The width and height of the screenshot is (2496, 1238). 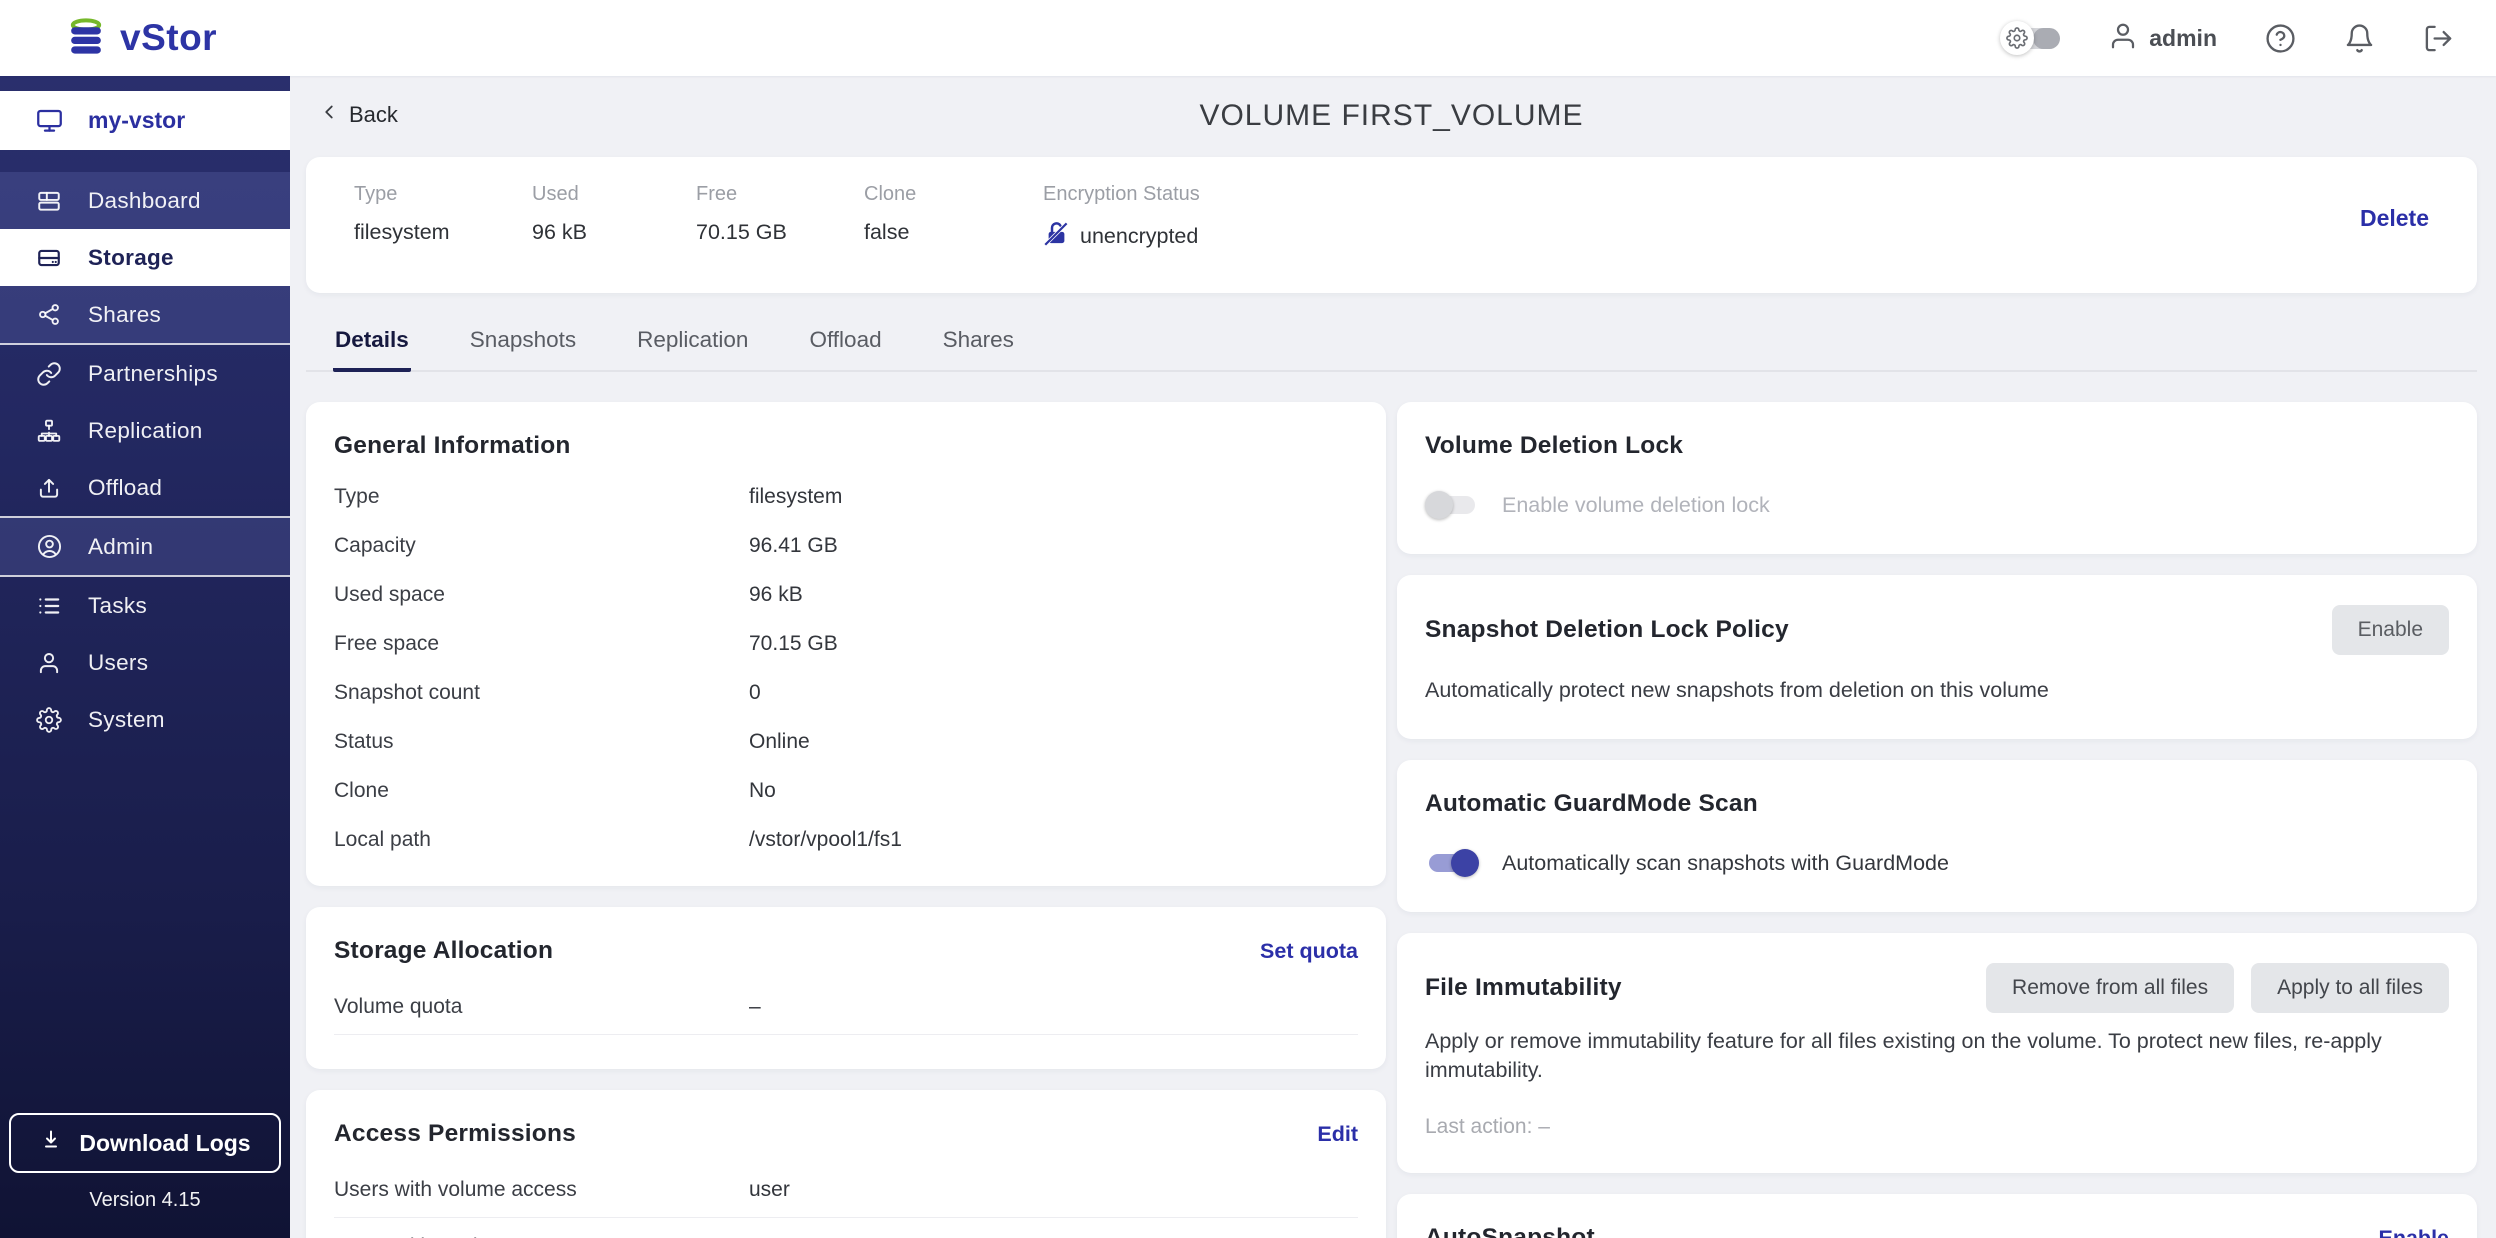 I want to click on brand-logo: vStor, so click(x=140, y=38).